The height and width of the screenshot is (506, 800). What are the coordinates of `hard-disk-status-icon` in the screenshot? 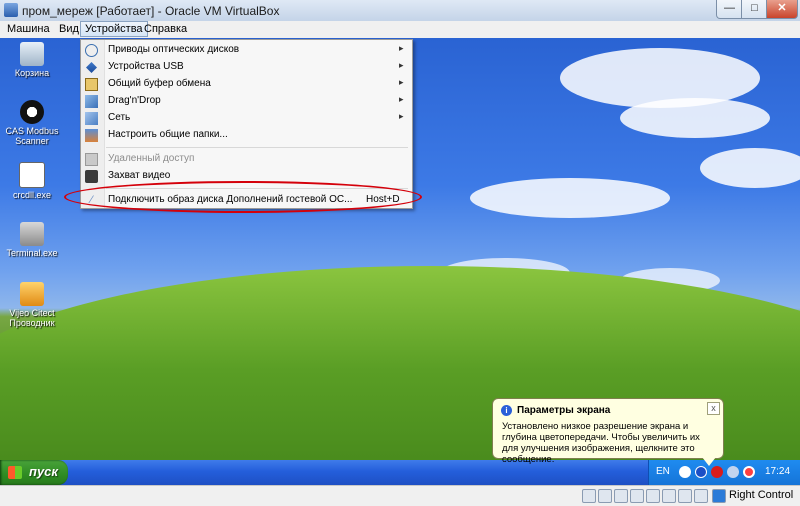 It's located at (589, 496).